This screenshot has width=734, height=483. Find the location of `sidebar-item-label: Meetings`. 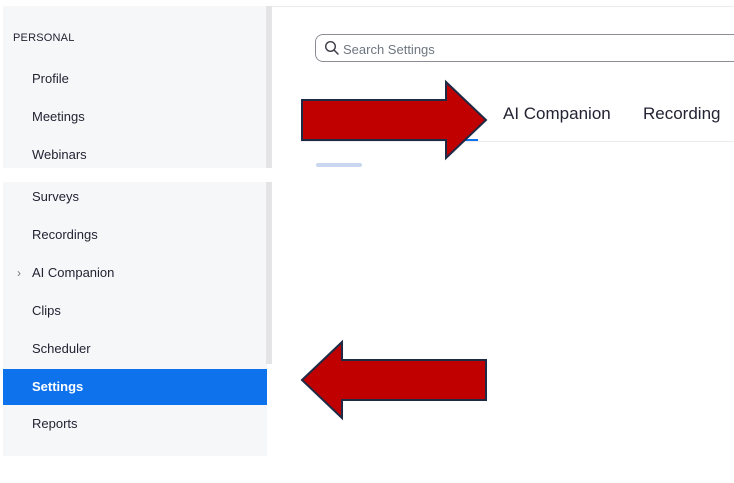

sidebar-item-label: Meetings is located at coordinates (58, 116).